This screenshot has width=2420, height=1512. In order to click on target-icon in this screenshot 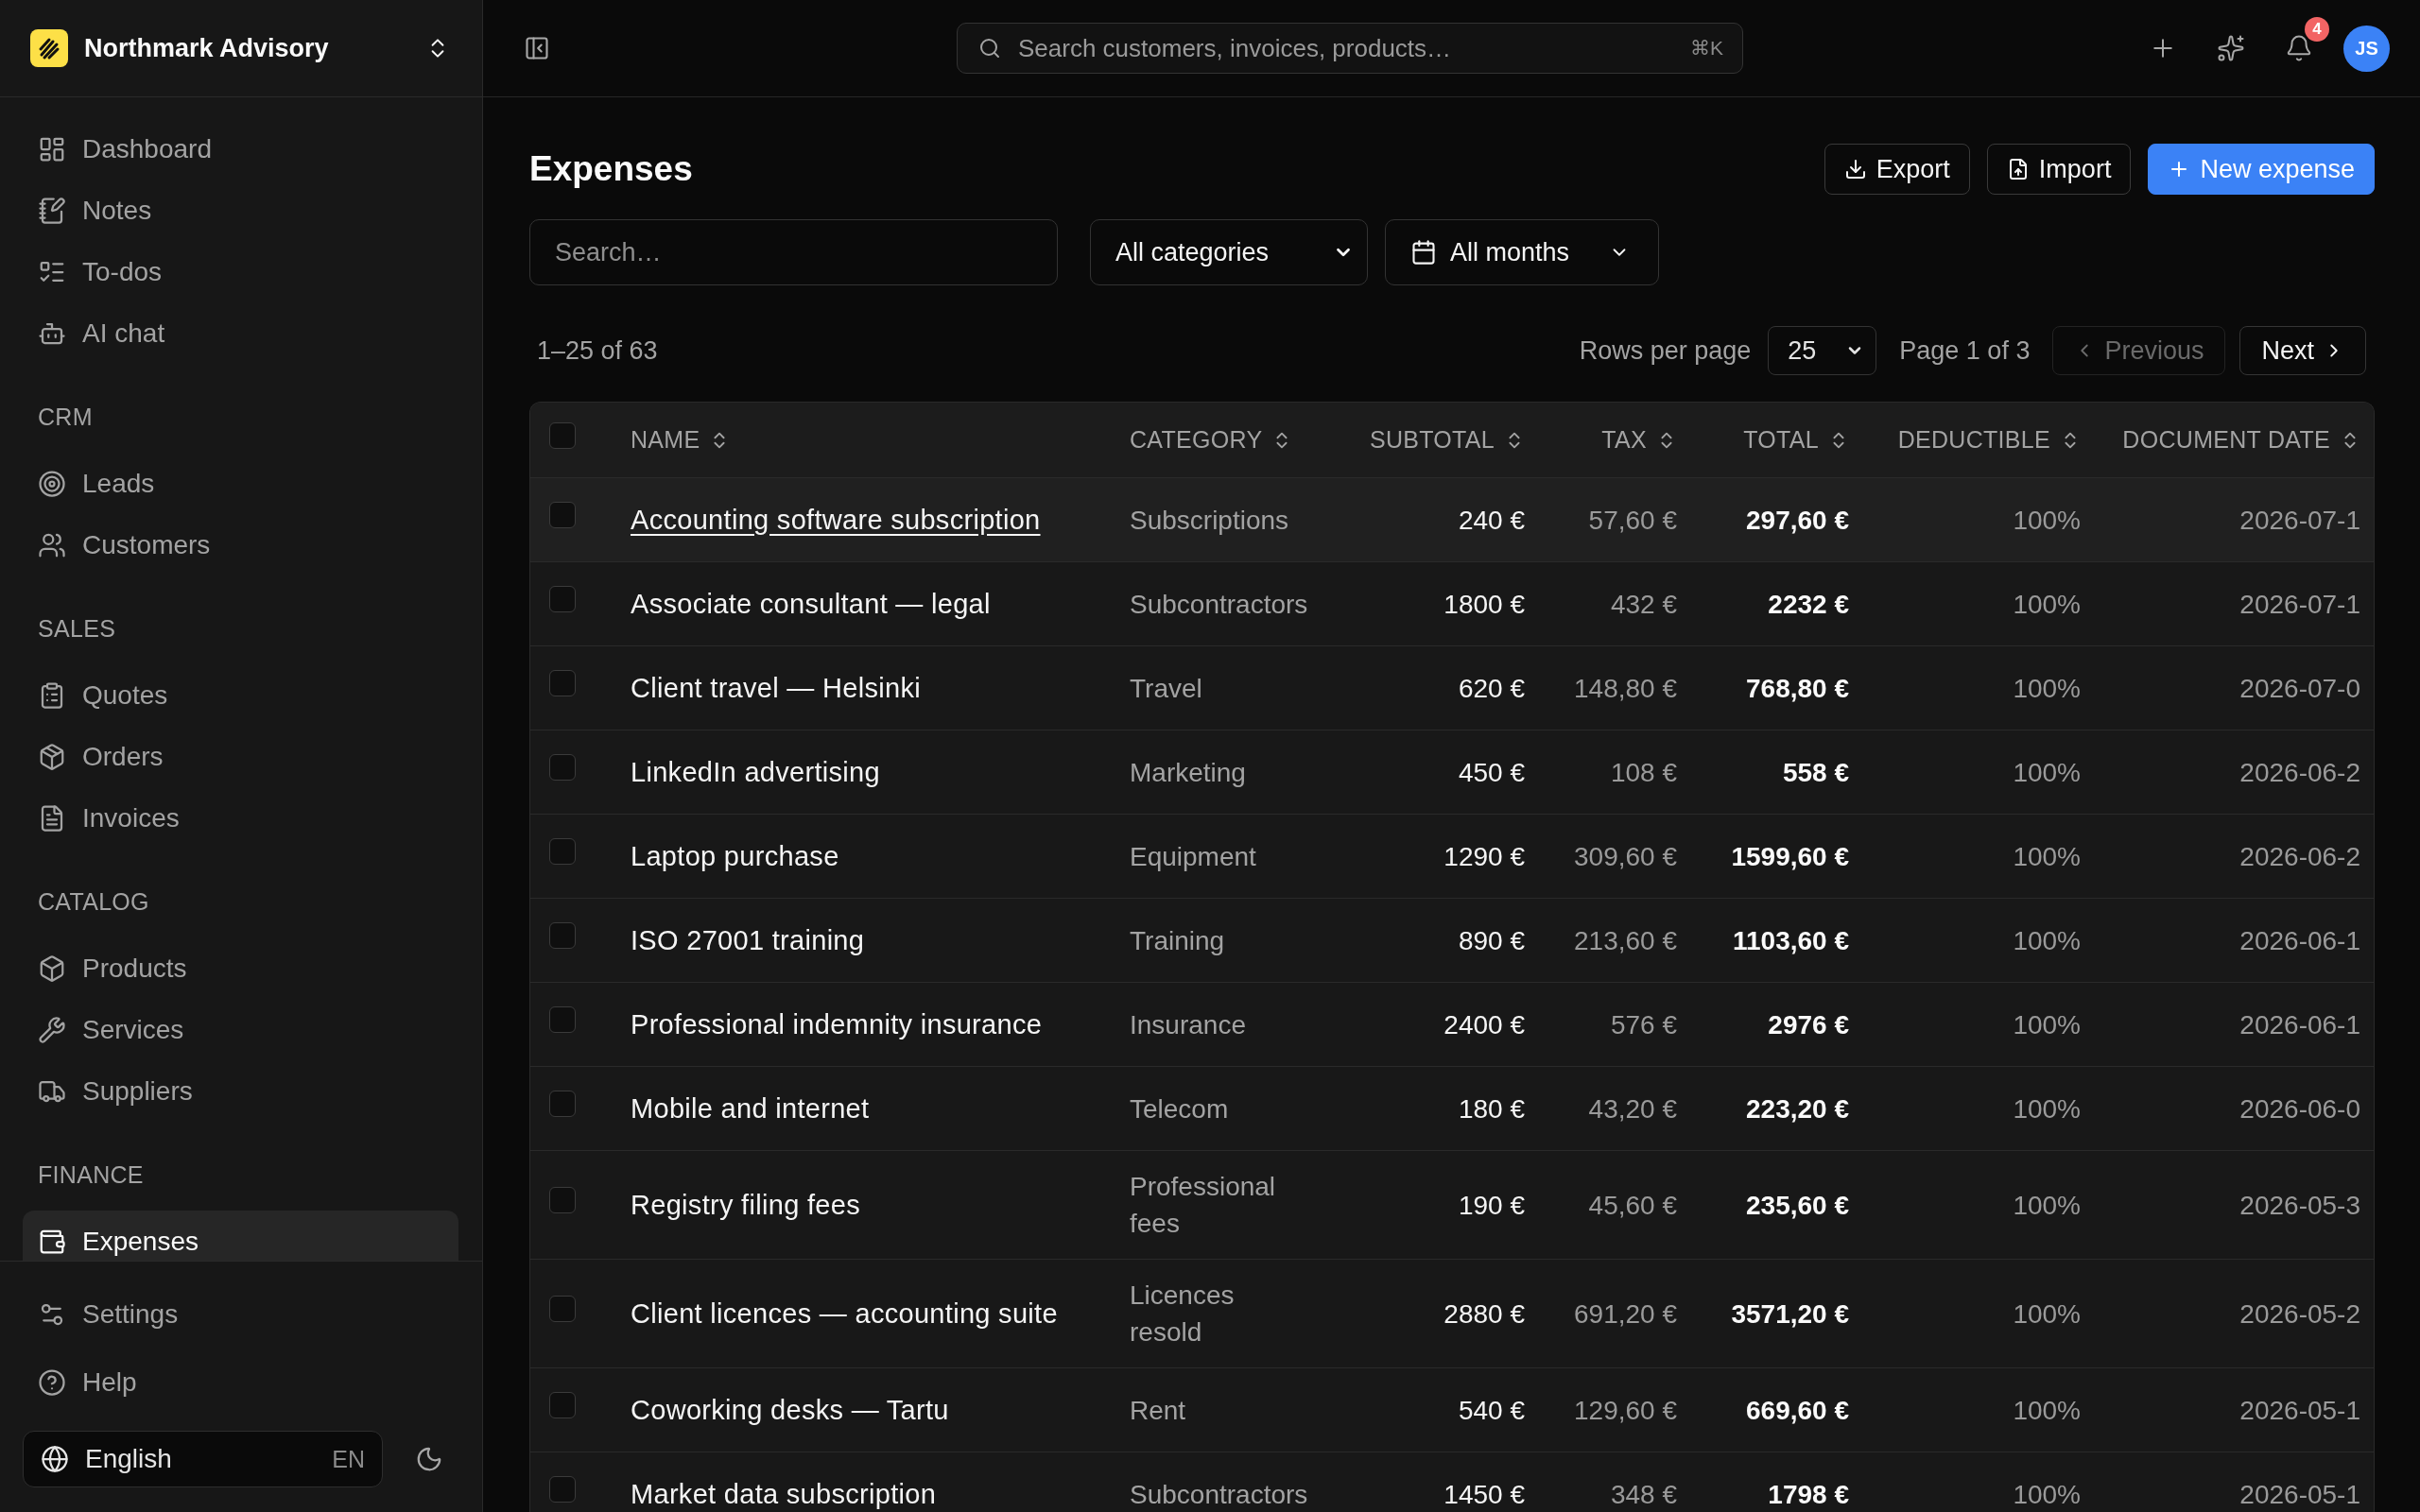, I will do `click(52, 483)`.